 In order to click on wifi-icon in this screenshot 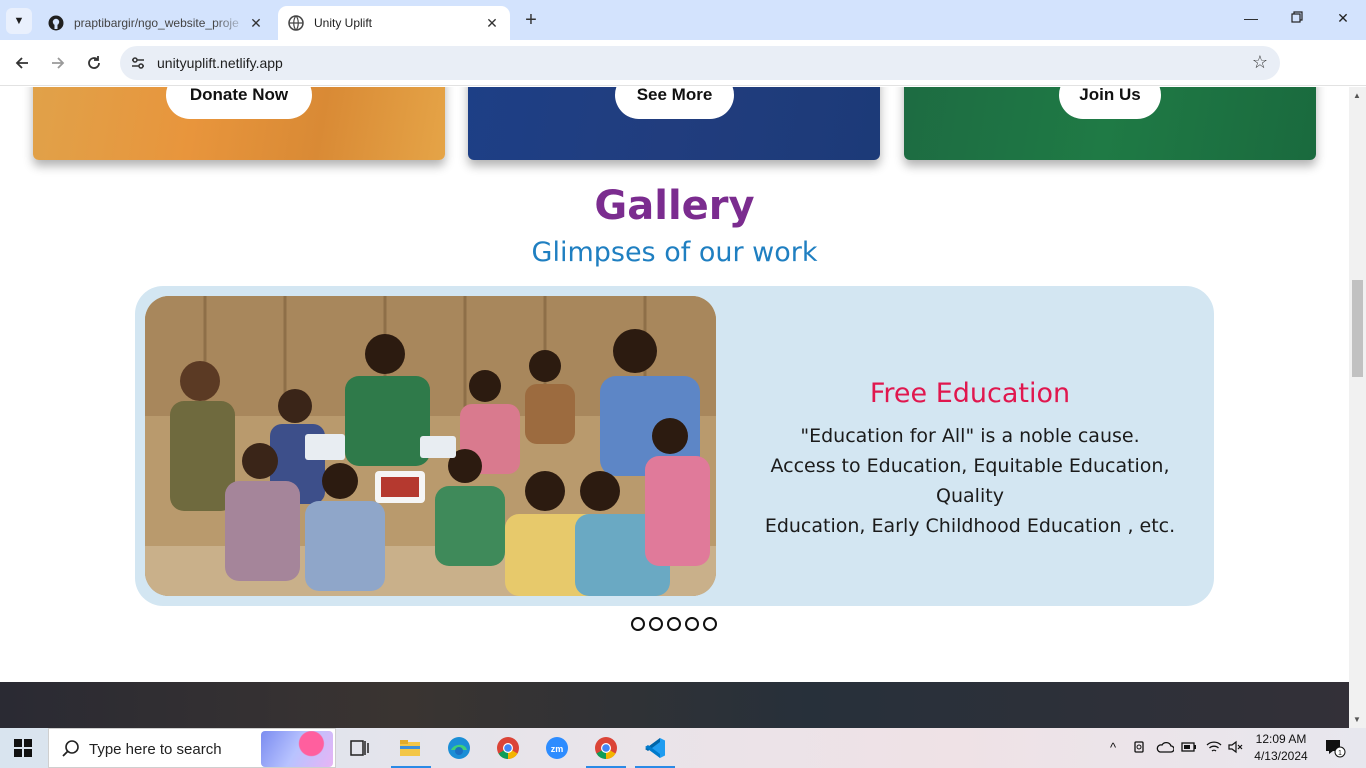, I will do `click(1214, 748)`.